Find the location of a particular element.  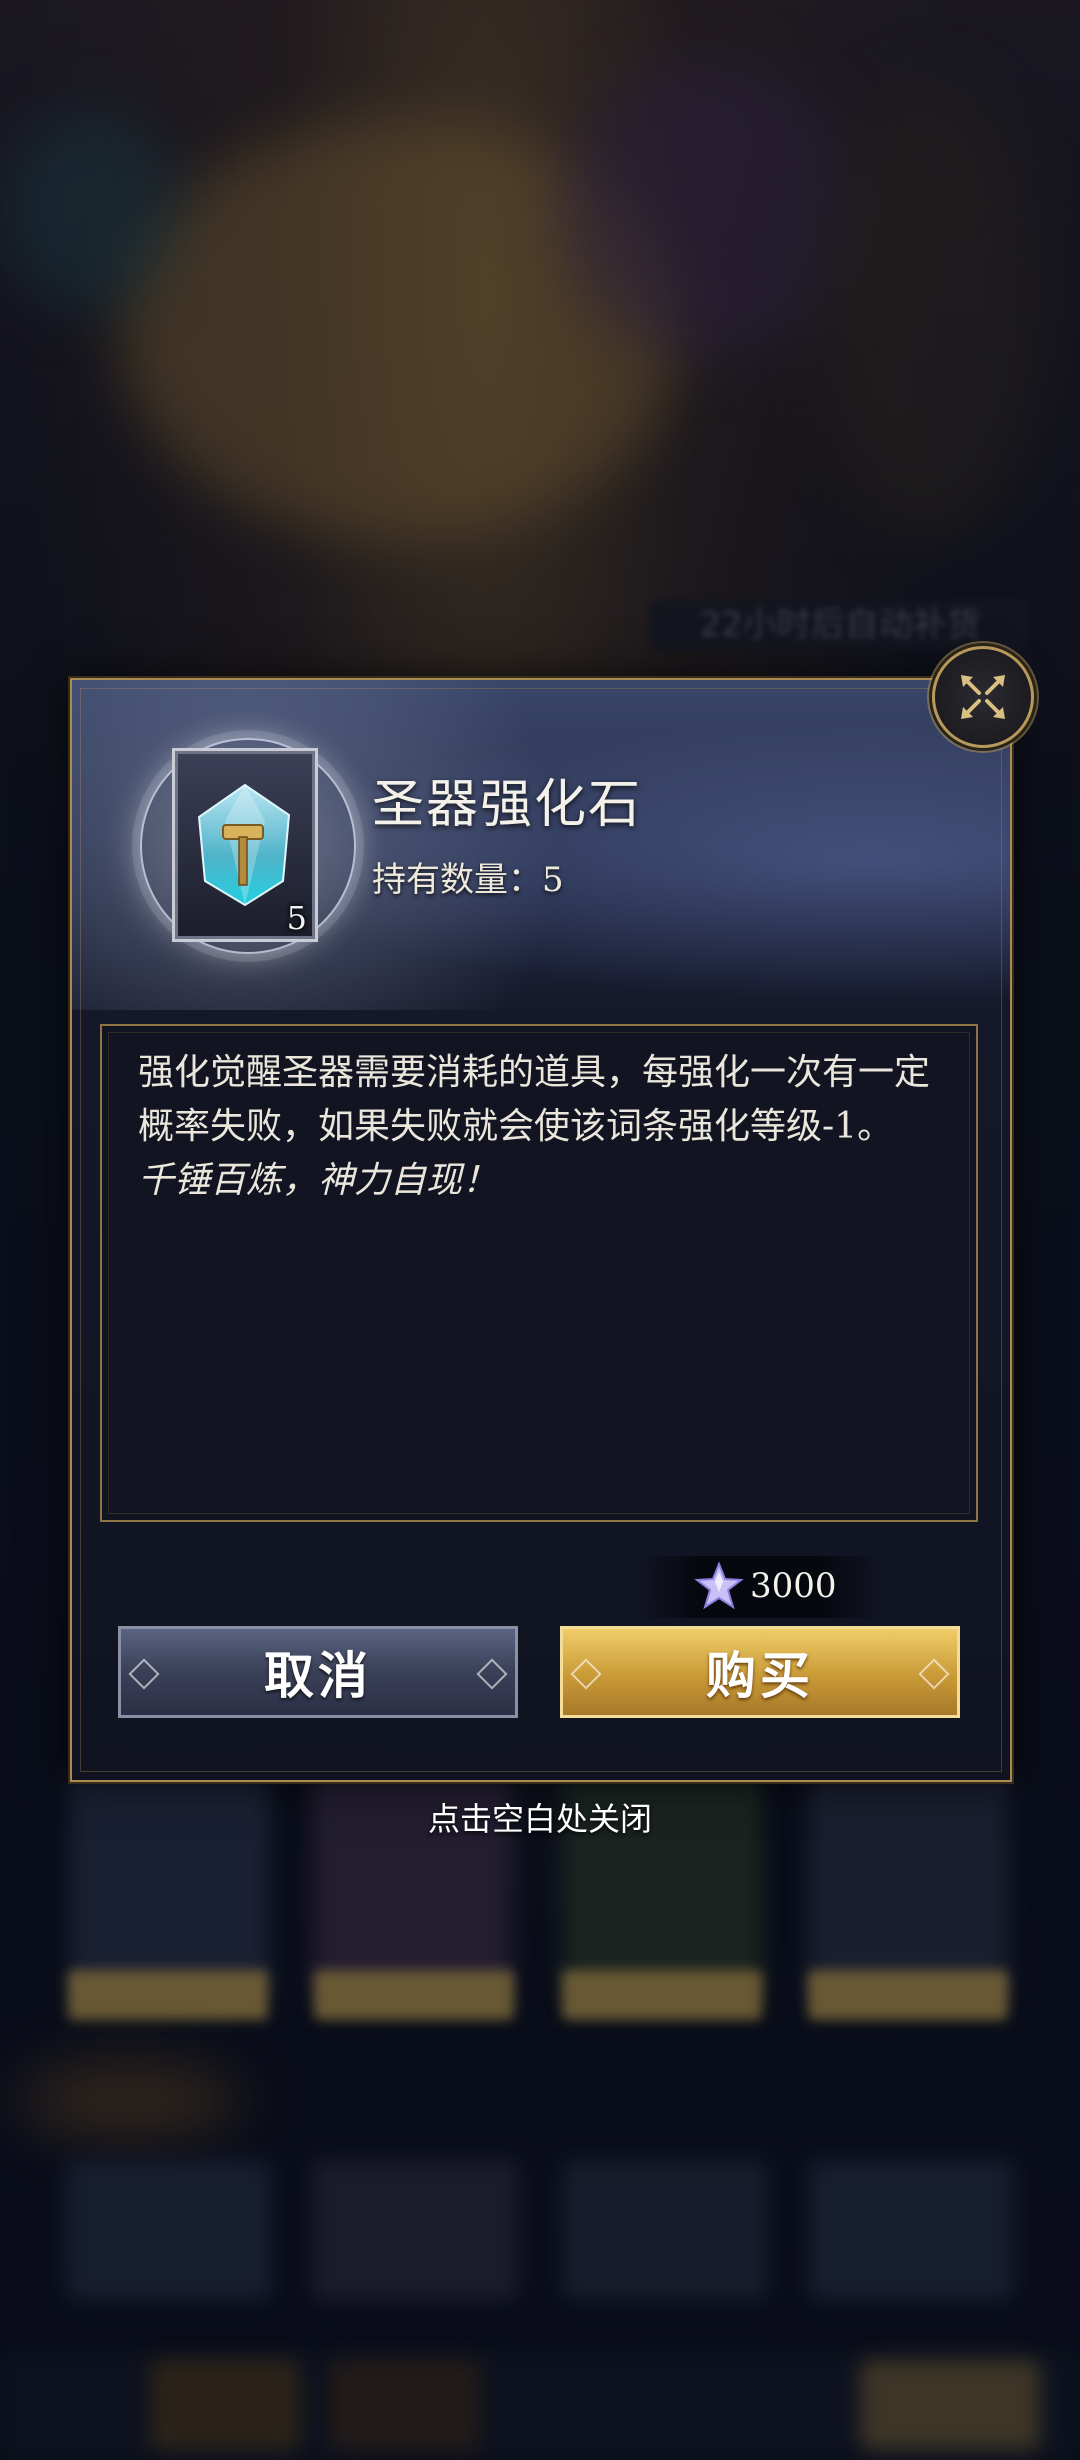

item-flavor-quote: 千锤百炼，神力自现！ is located at coordinates (318, 1180).